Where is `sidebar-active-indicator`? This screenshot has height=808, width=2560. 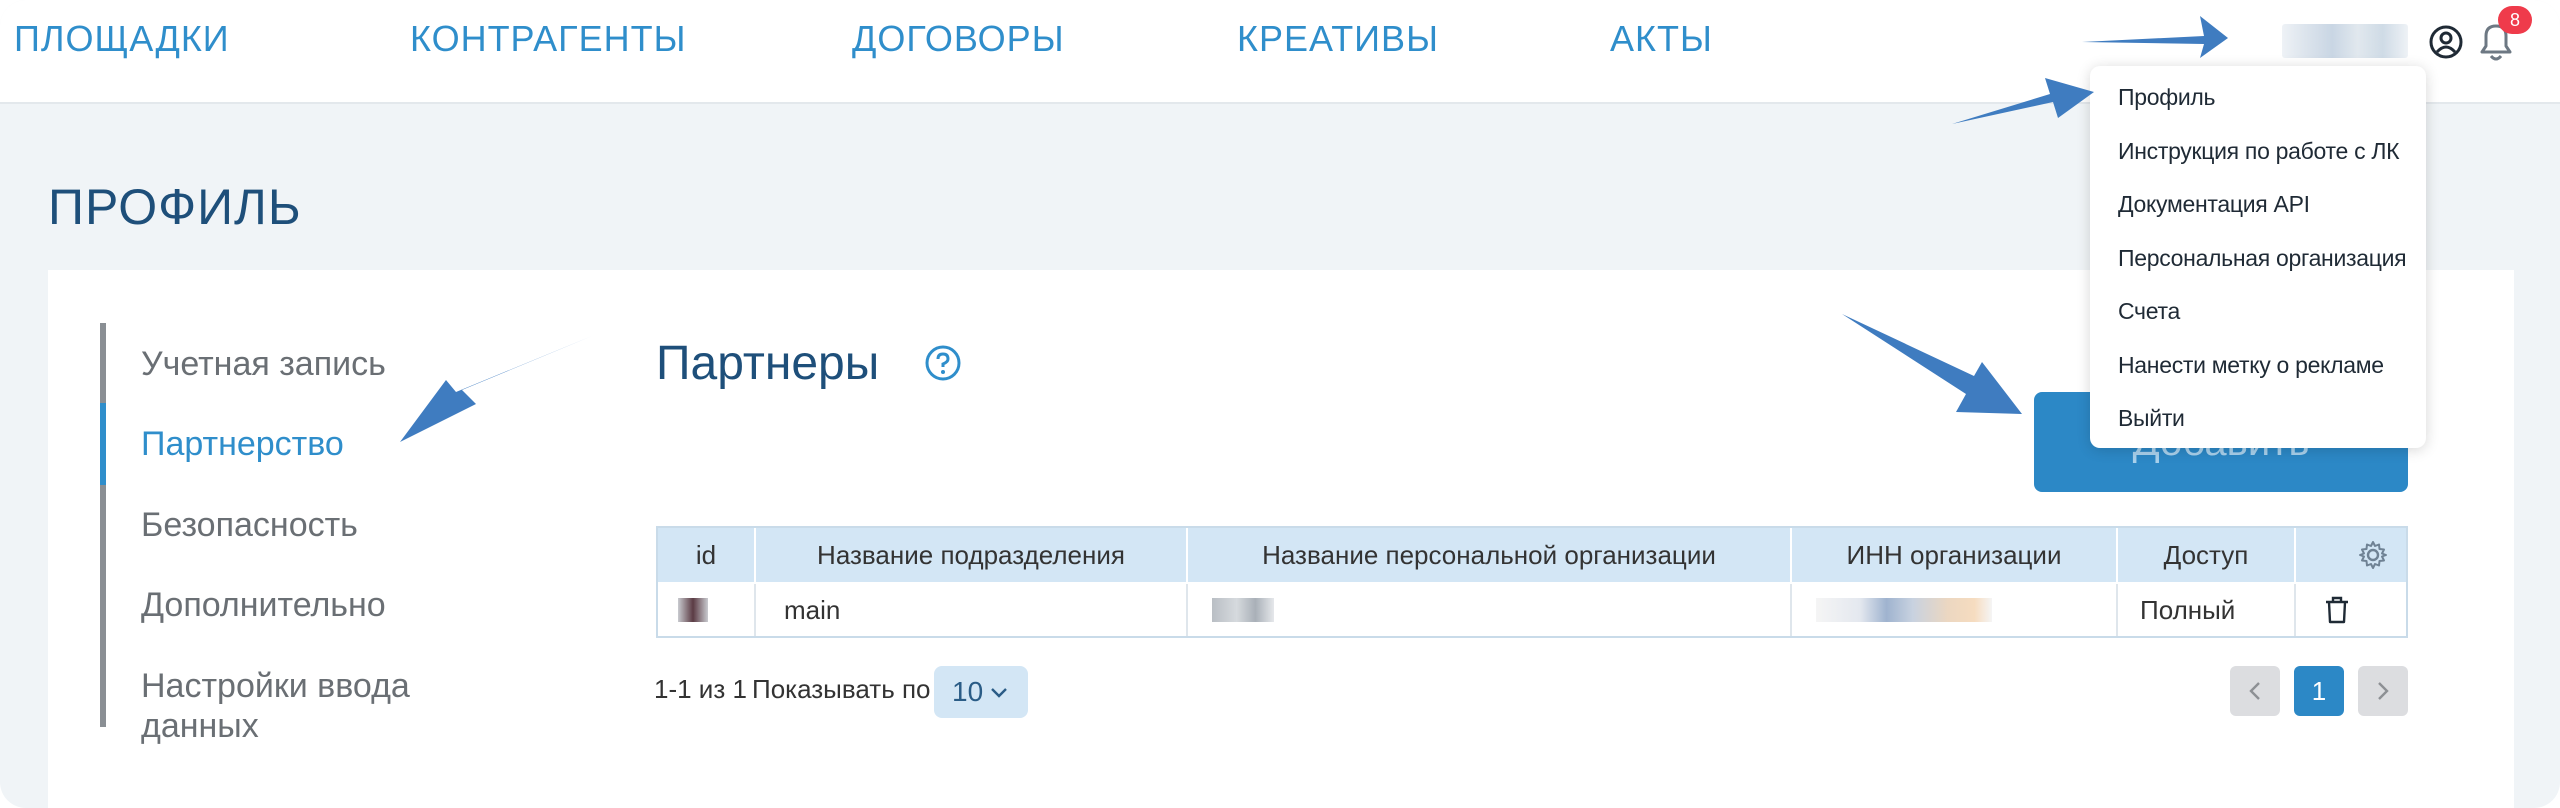 sidebar-active-indicator is located at coordinates (103, 444).